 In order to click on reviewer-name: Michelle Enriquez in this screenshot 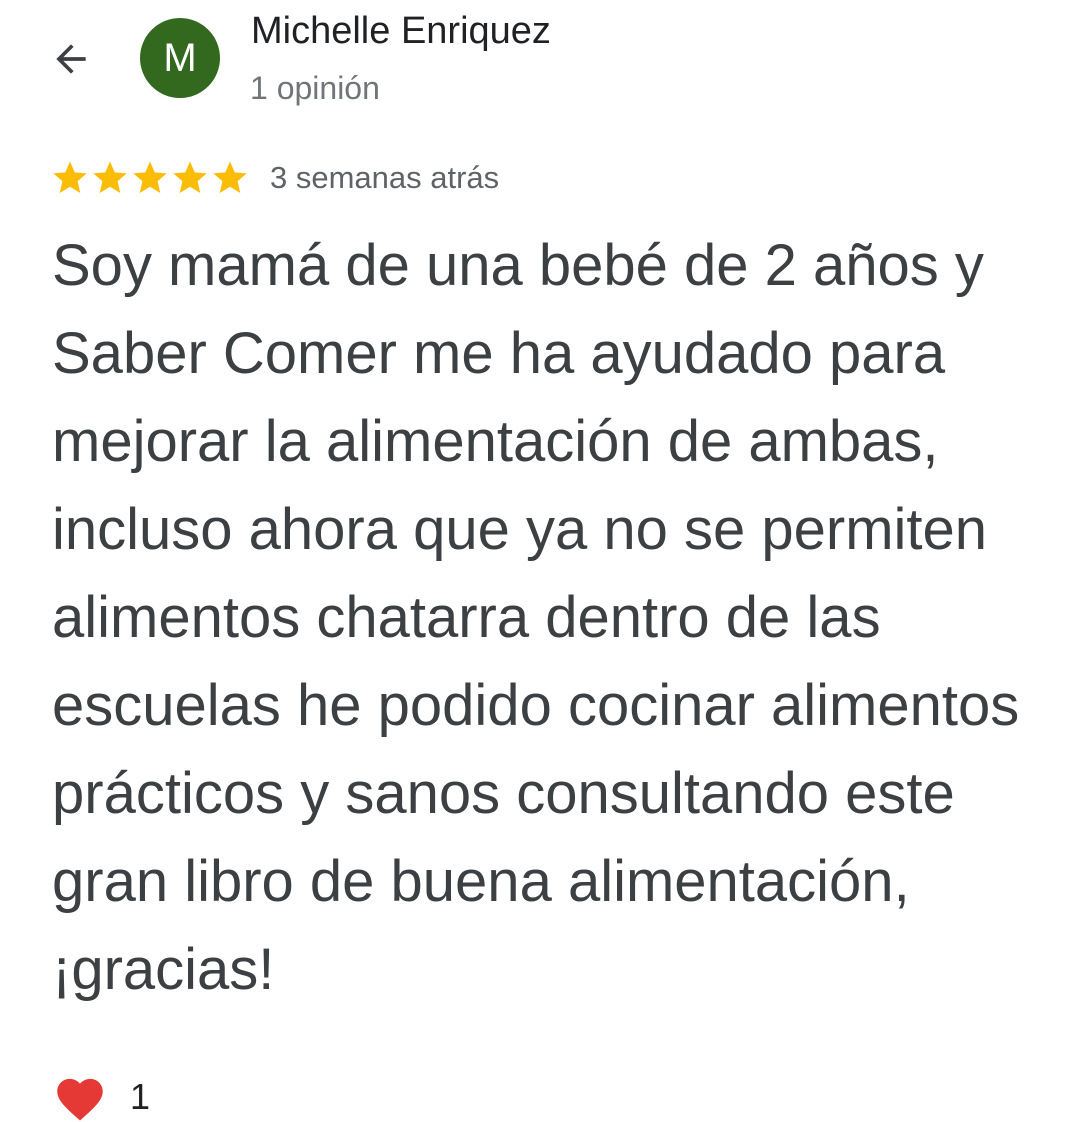, I will do `click(401, 31)`.